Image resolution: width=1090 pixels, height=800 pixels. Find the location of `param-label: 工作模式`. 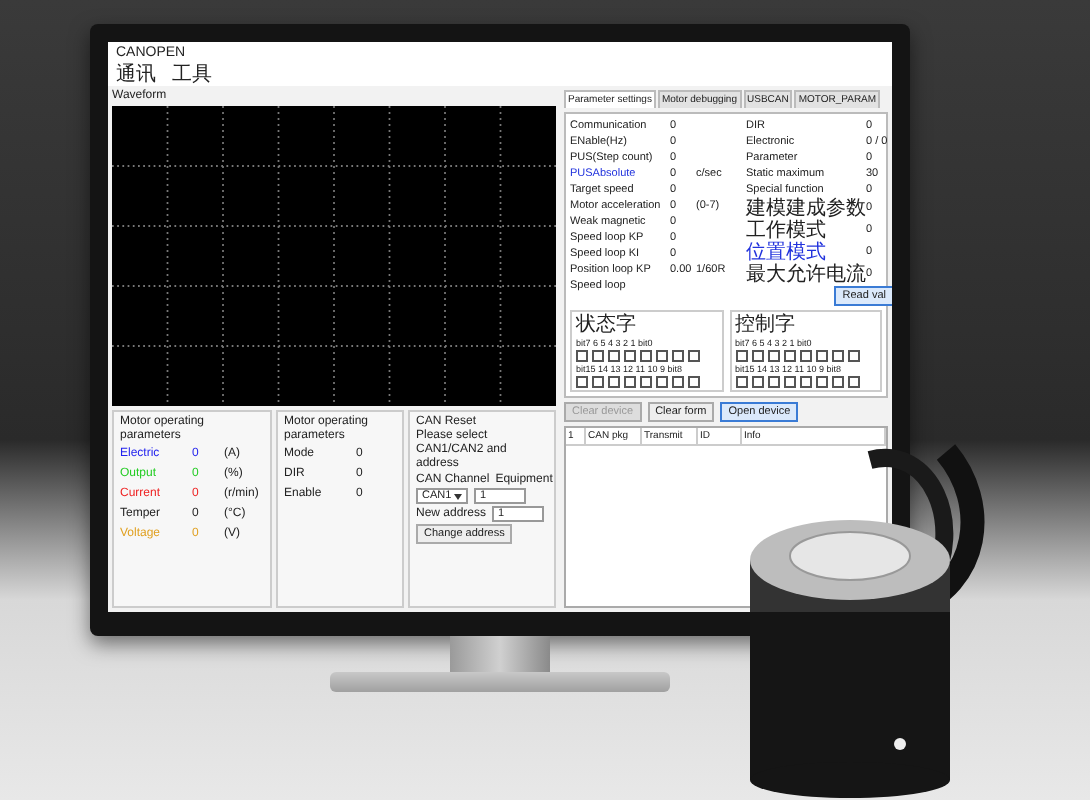

param-label: 工作模式 is located at coordinates (787, 231).